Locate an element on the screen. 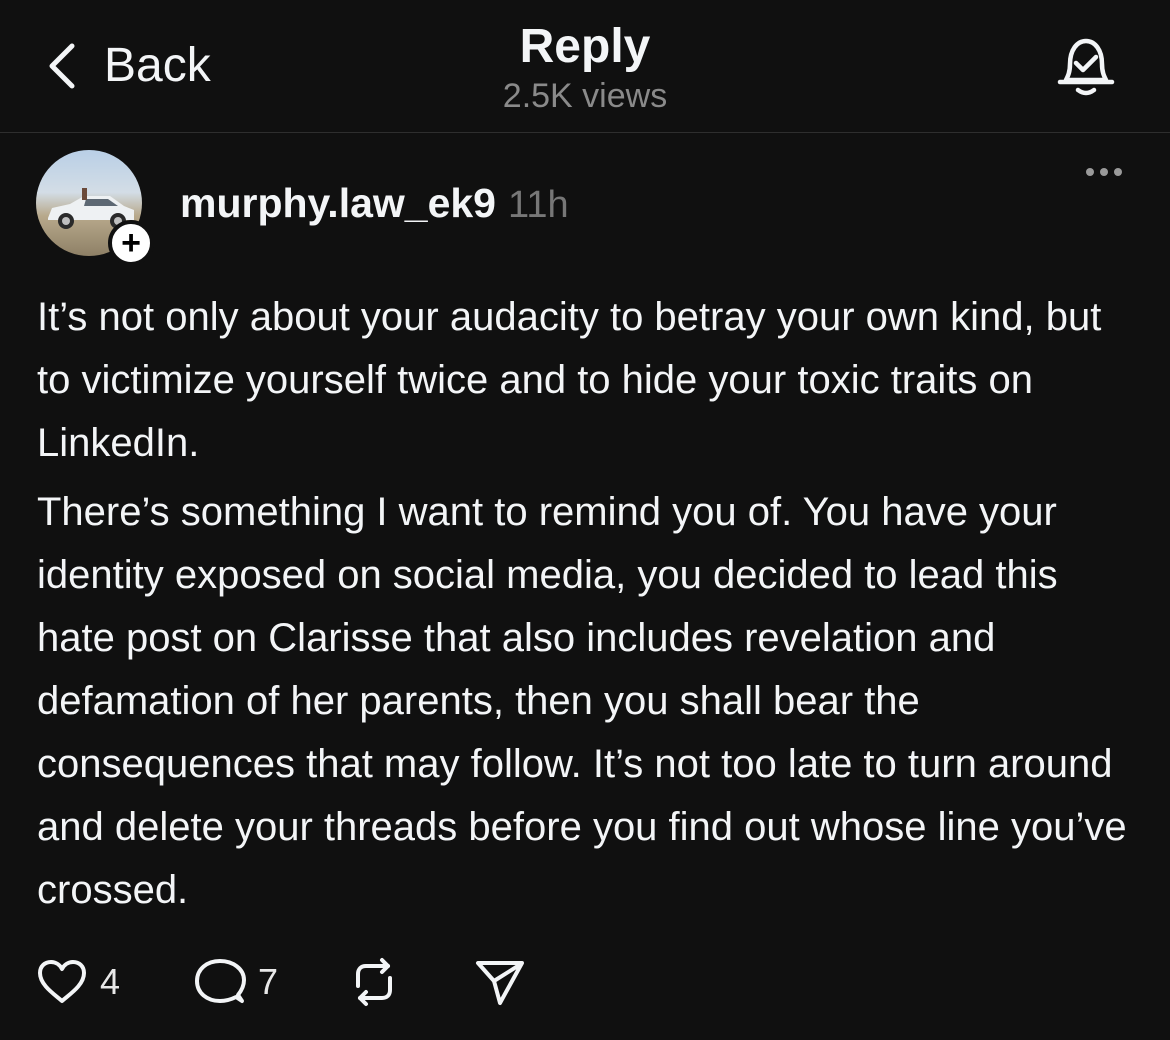 The height and width of the screenshot is (1040, 1170). post-time: 11h is located at coordinates (538, 205).